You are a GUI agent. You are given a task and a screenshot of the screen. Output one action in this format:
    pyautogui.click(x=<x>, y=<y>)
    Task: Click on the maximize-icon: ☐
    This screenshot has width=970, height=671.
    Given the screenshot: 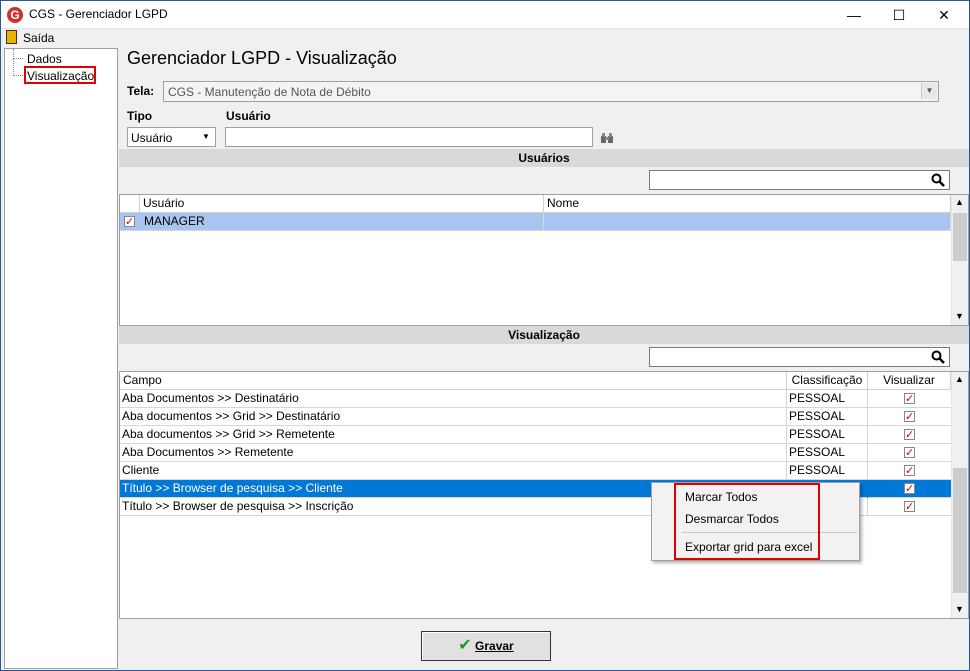 What is the action you would take?
    pyautogui.click(x=899, y=15)
    